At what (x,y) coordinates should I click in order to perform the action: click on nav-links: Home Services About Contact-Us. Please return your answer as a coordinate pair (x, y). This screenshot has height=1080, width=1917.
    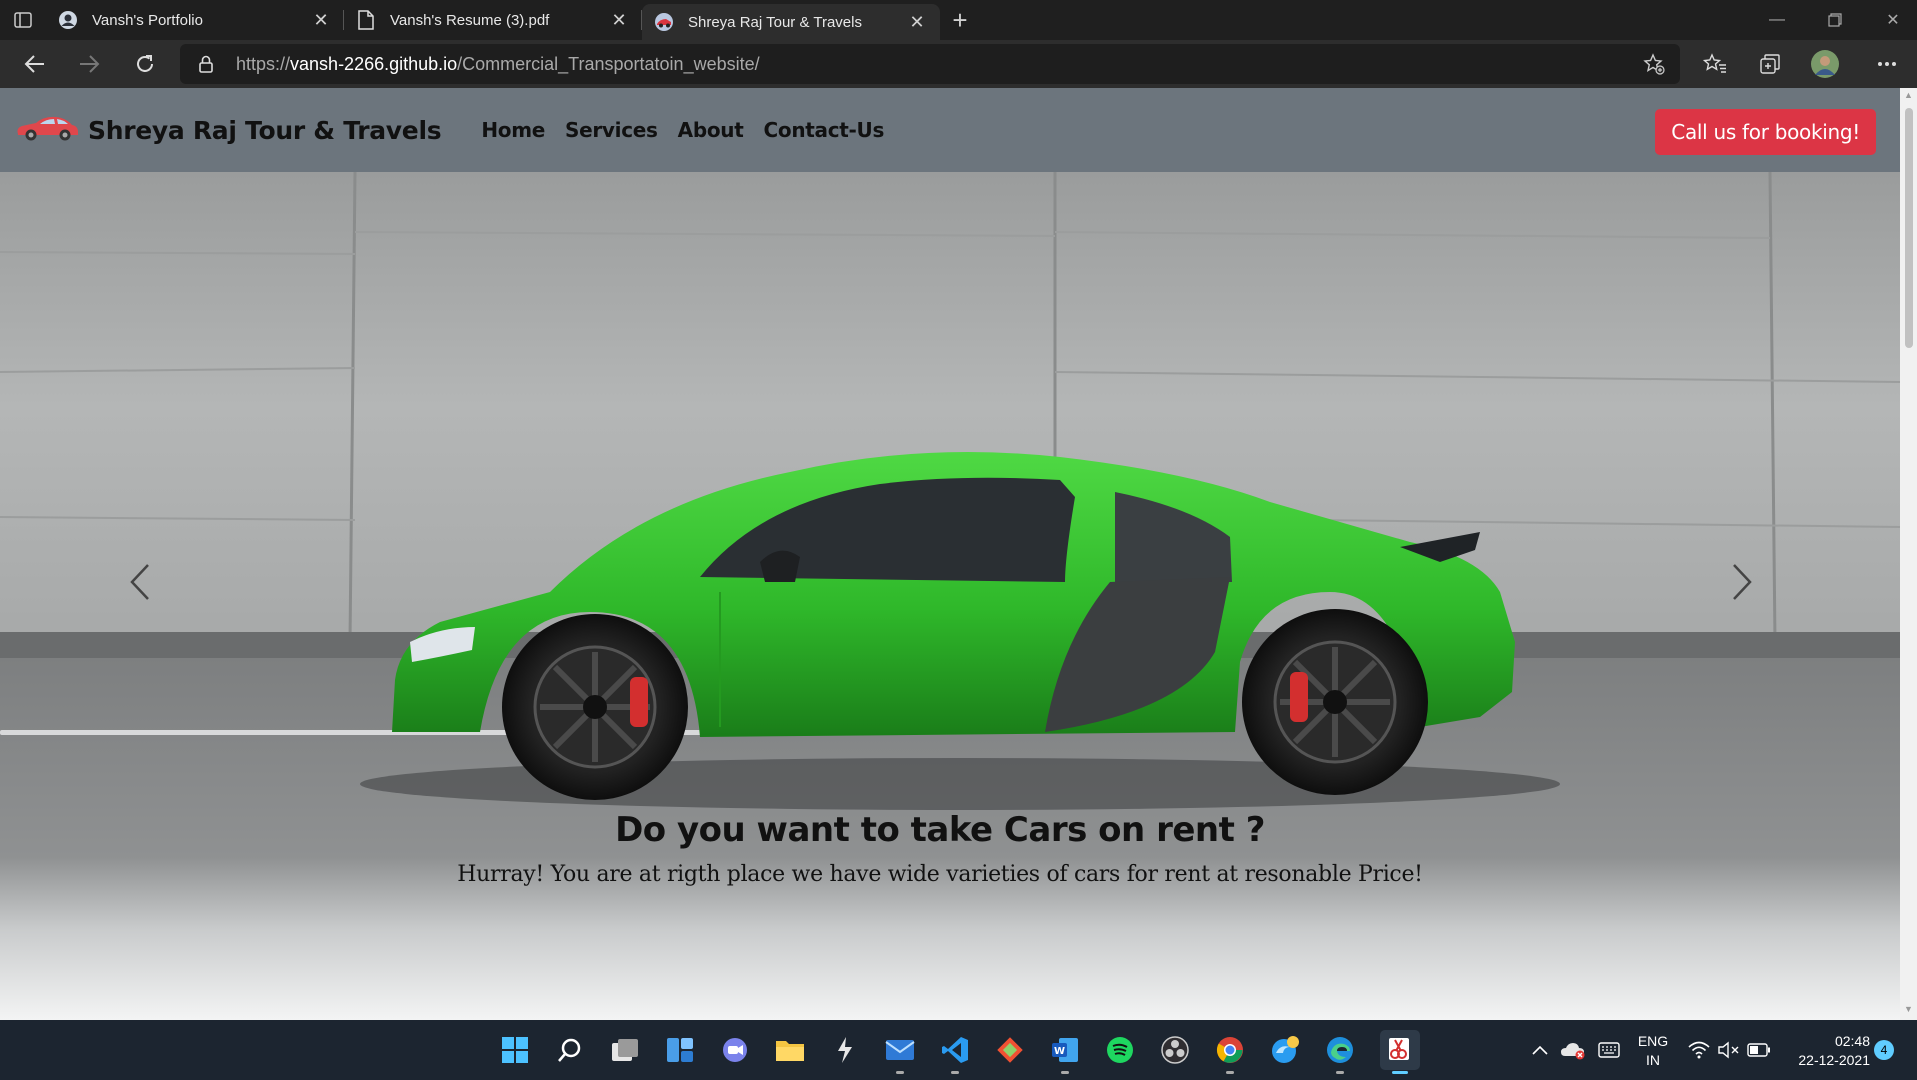
    Looking at the image, I should click on (682, 130).